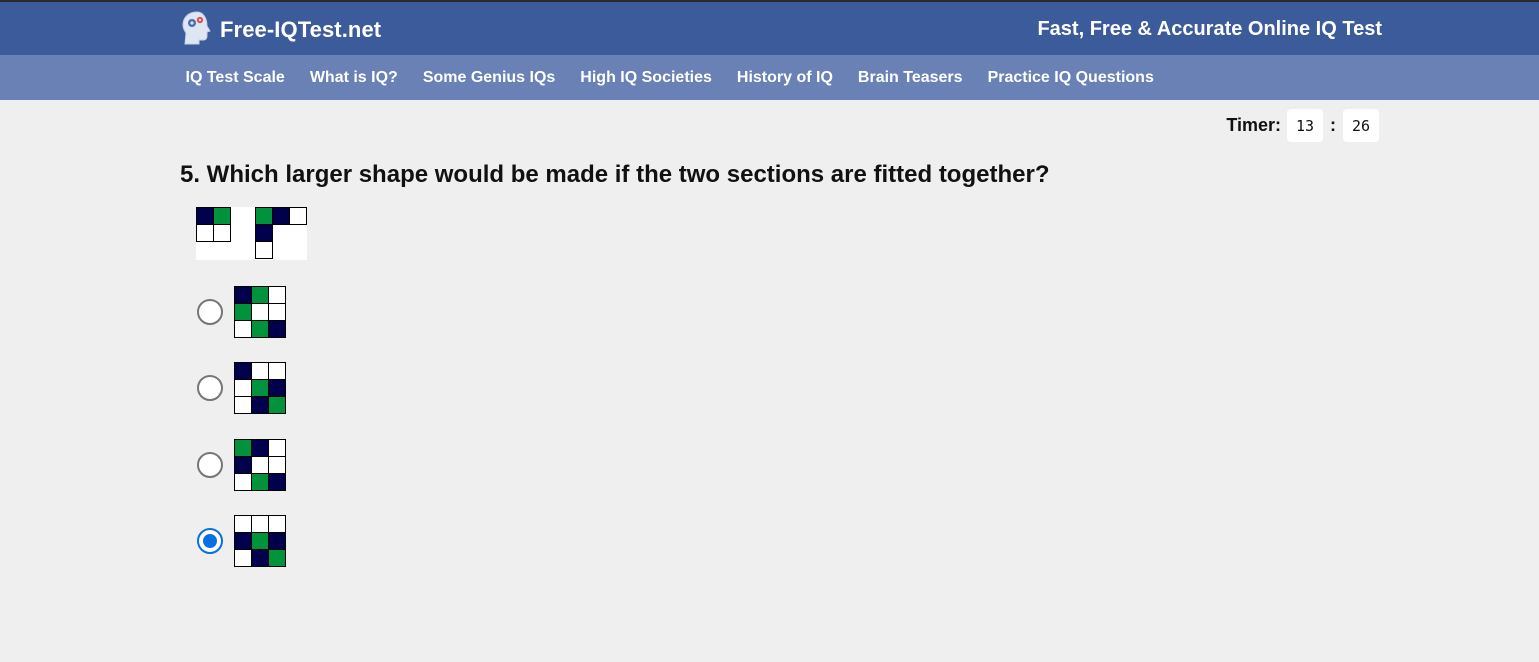 This screenshot has width=1539, height=662. Describe the element at coordinates (646, 77) in the screenshot. I see `nav-high-iq-societies: High IQ Societies` at that location.